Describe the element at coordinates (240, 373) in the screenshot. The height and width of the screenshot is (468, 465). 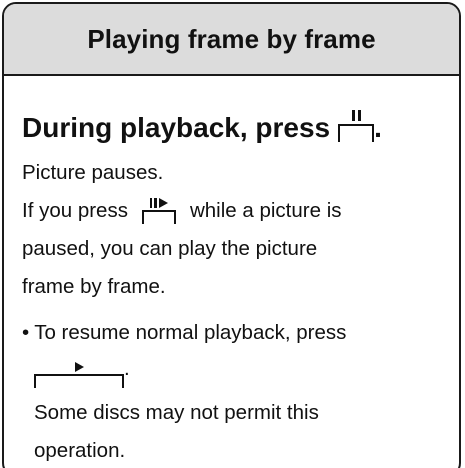
I see `note-line-2: .` at that location.